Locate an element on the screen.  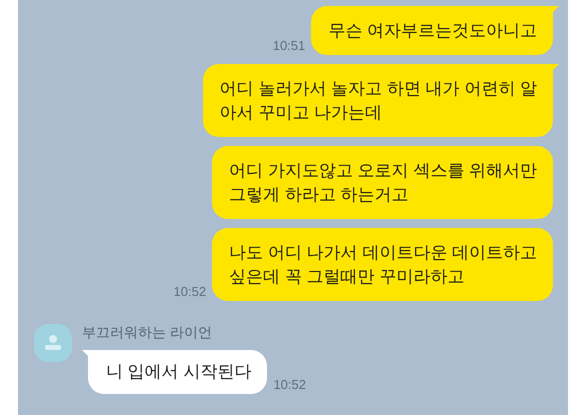
message-time: 10:51 is located at coordinates (289, 46).